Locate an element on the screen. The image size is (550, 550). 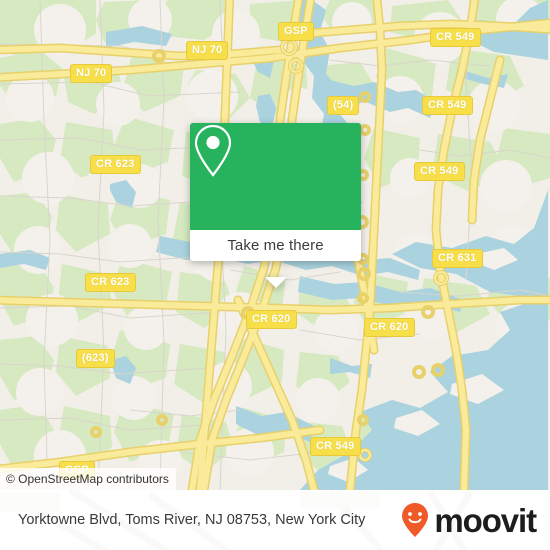
popup-tail is located at coordinates (275, 282).